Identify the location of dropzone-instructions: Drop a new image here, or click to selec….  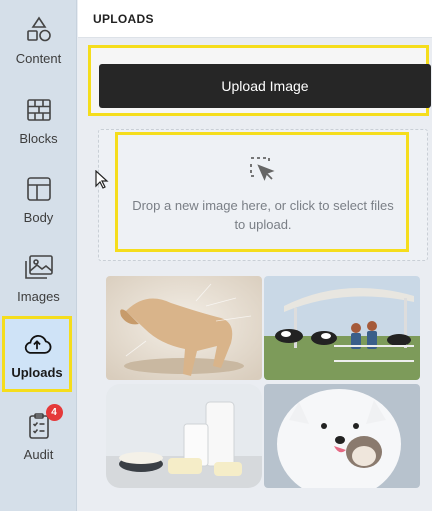
(263, 215).